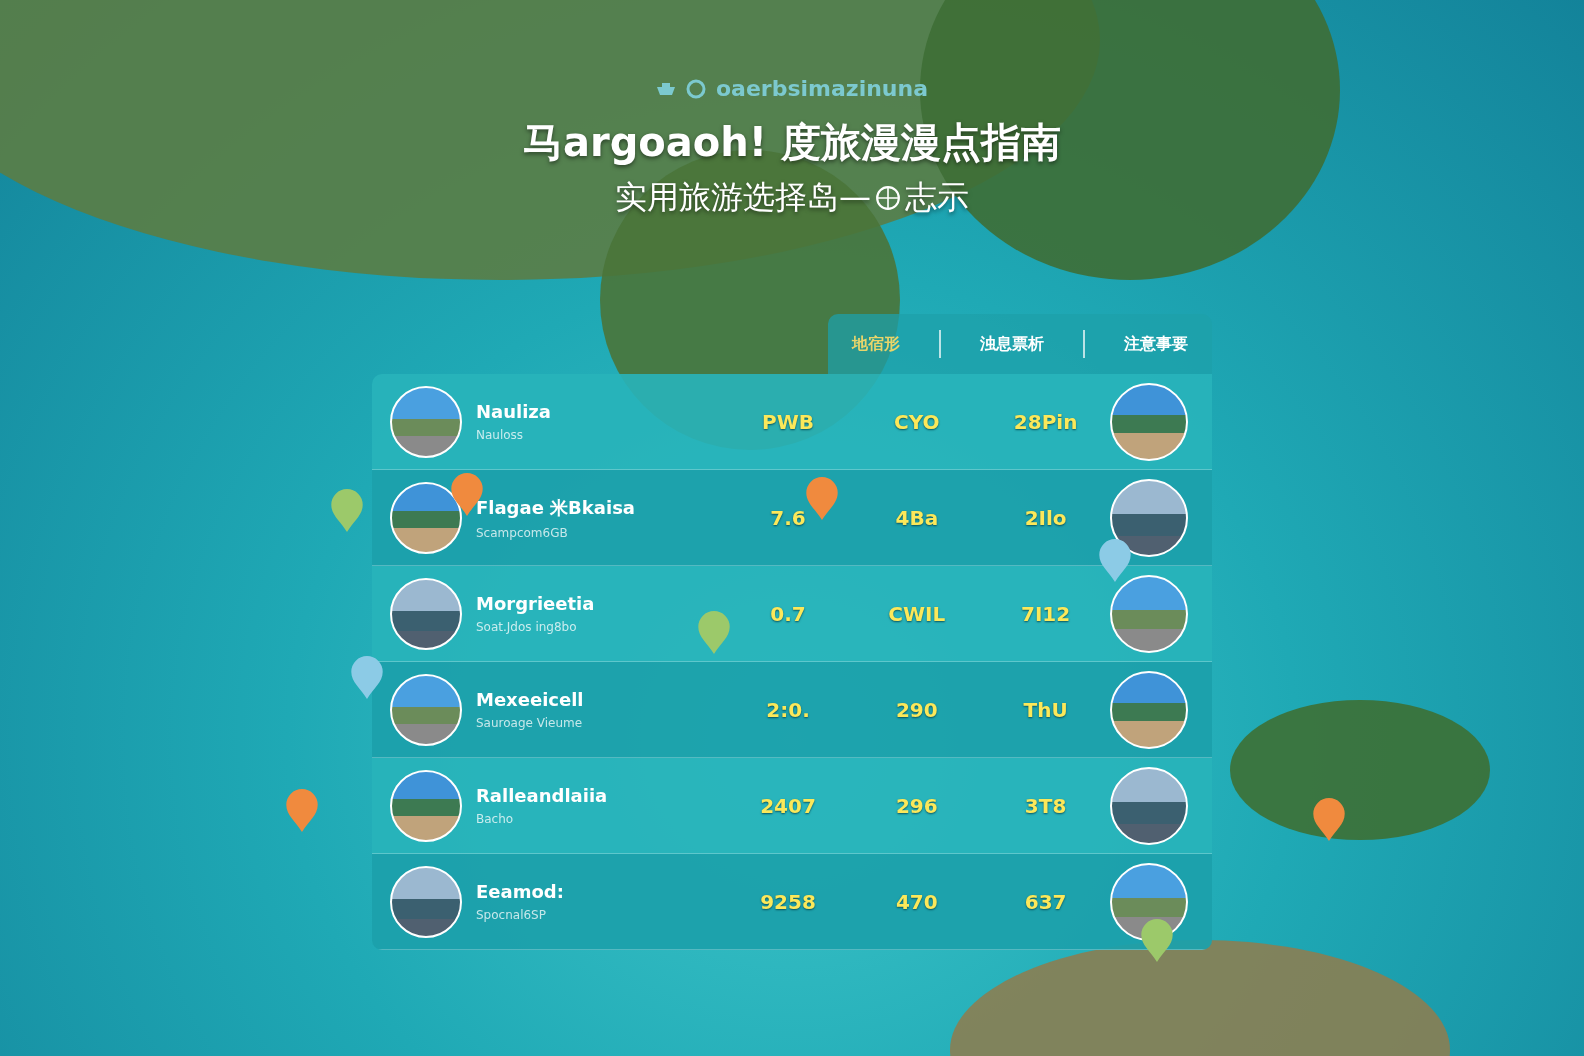  Describe the element at coordinates (788, 517) in the screenshot. I see `table-cell-text: 7.6` at that location.